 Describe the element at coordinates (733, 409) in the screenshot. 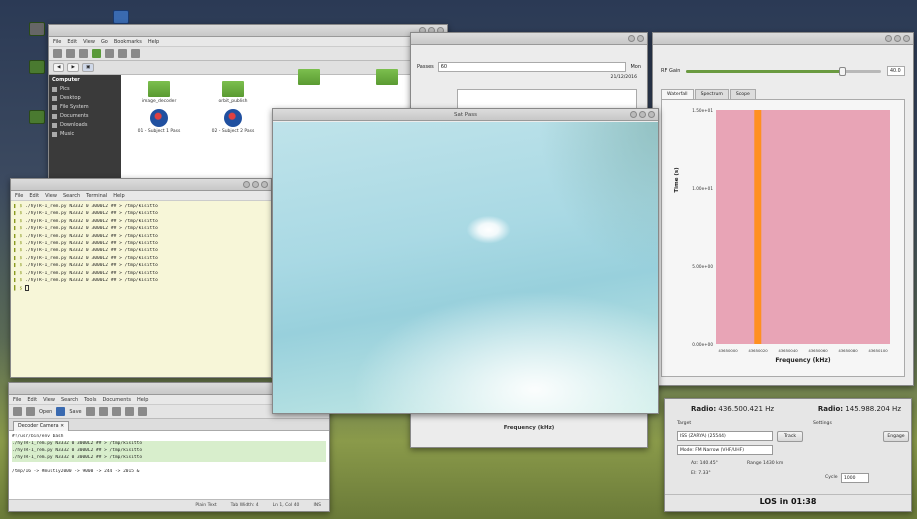

I see `downlink-frequency: Radio: 436.500.421 Hz` at that location.